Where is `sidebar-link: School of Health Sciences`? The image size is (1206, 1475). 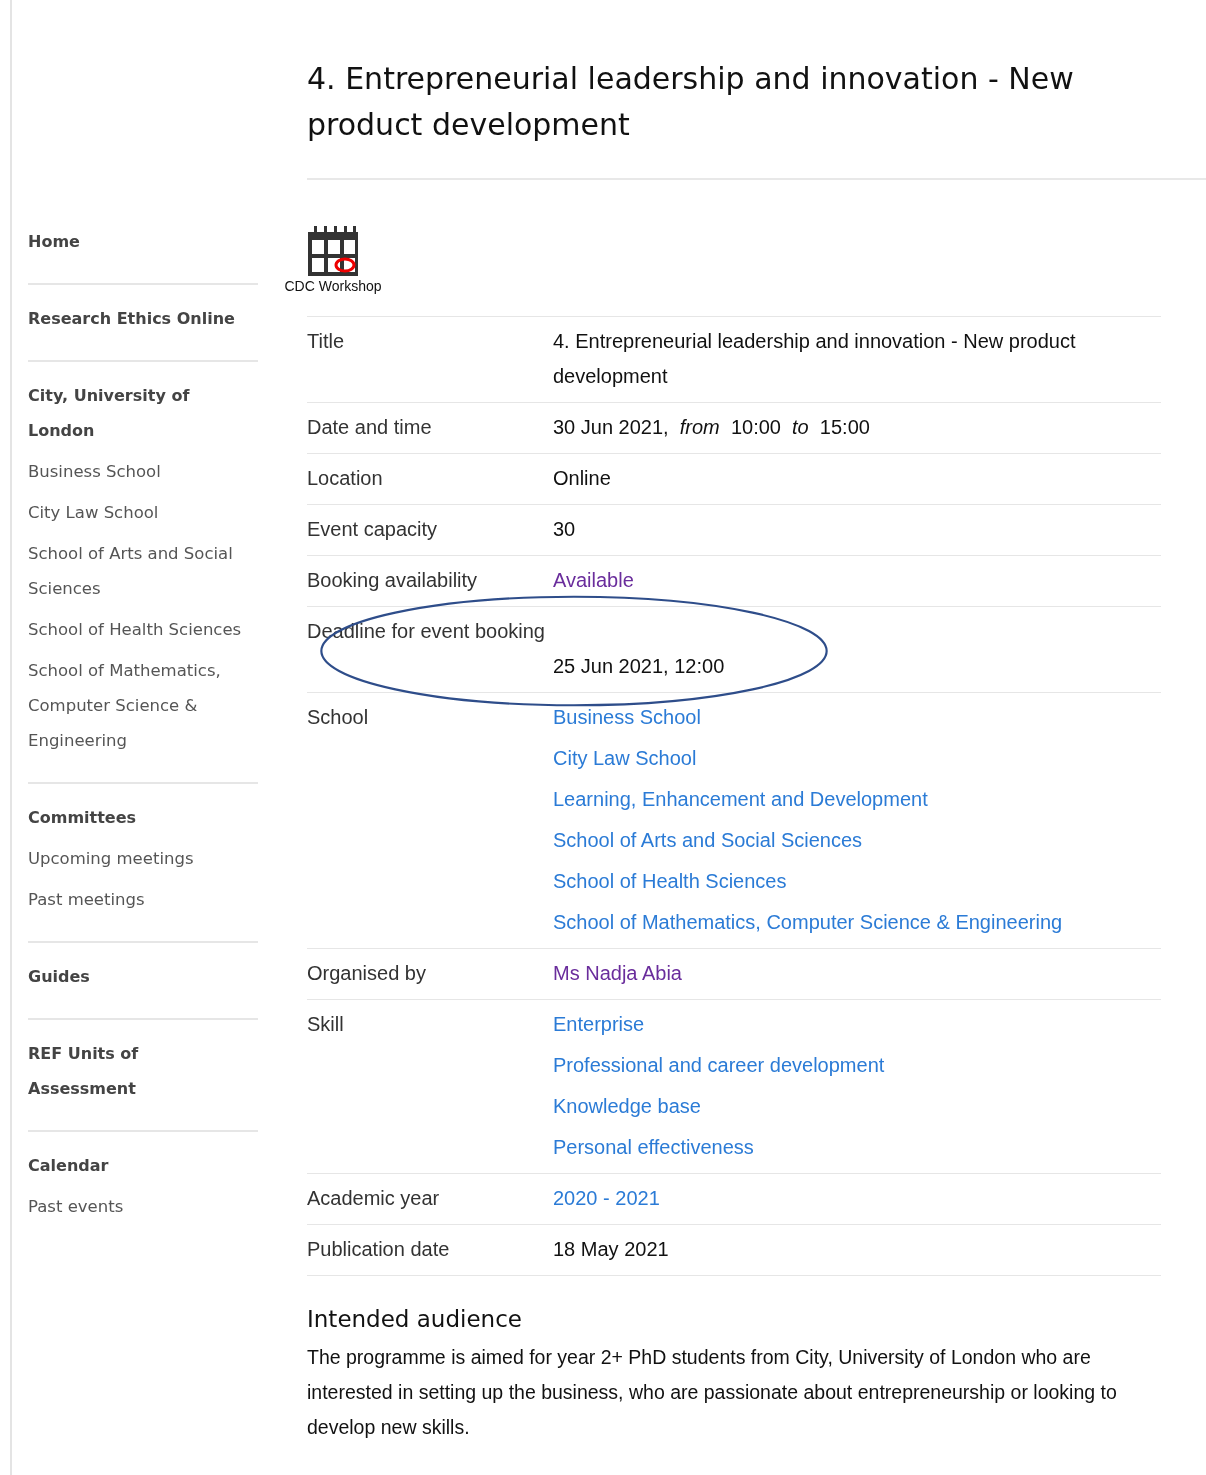
sidebar-link: School of Health Sciences is located at coordinates (135, 629).